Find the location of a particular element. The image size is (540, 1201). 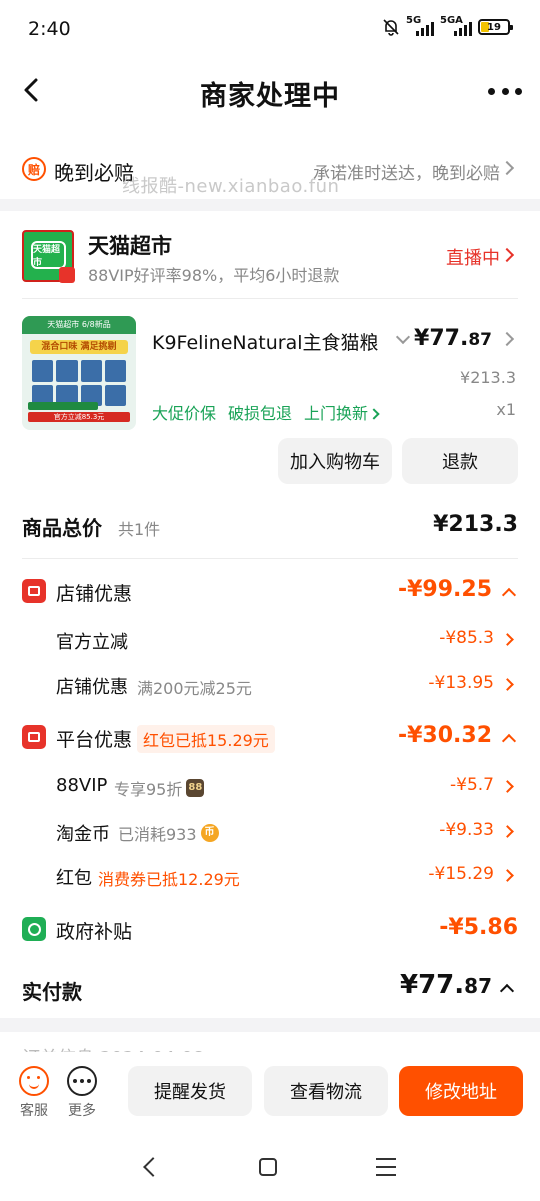

store-discount-title: 店铺优惠 is located at coordinates (94, 594).